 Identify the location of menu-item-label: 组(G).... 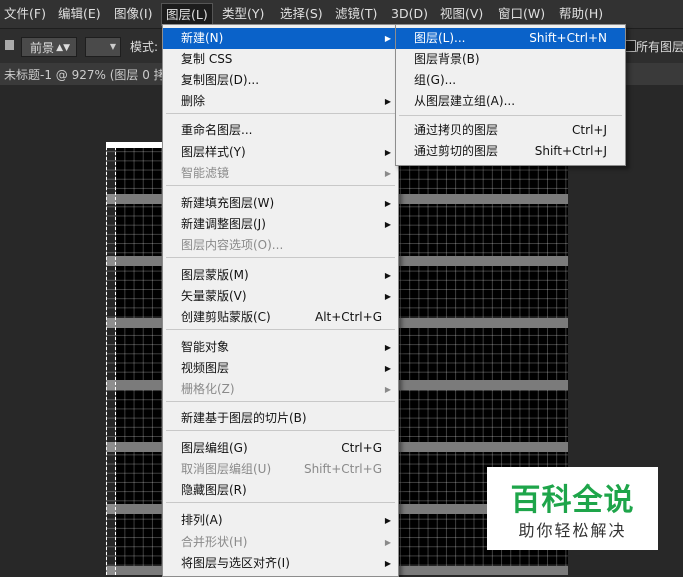
(435, 80).